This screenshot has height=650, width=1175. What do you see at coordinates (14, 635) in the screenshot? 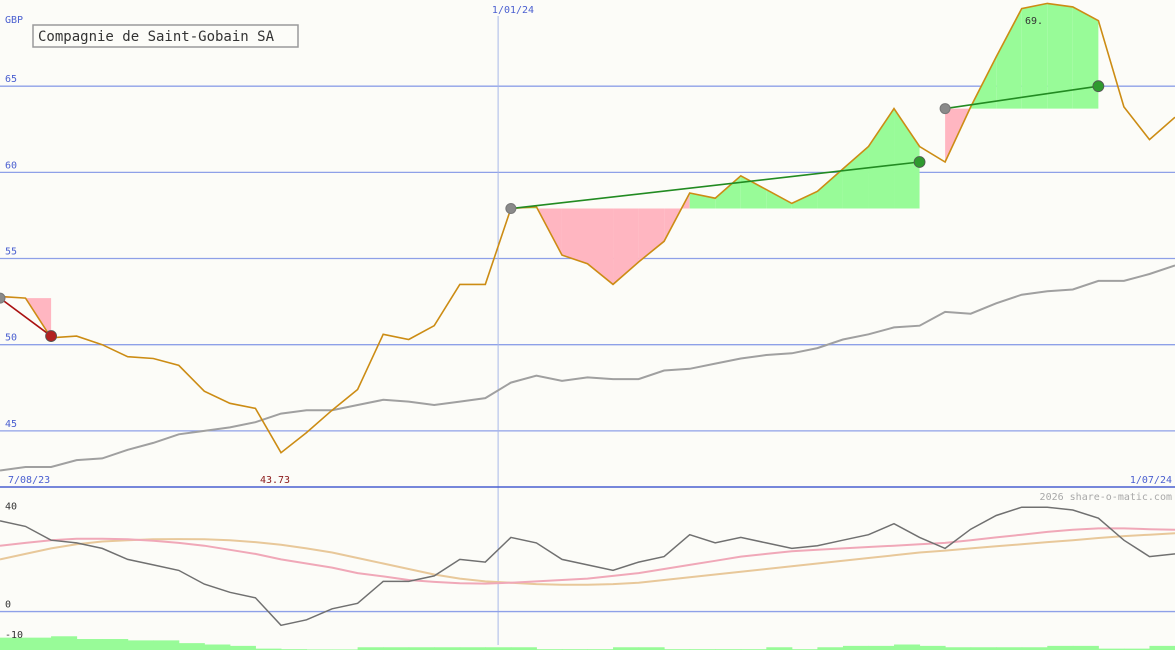
I see `indicator-tick-label--10: -10` at bounding box center [14, 635].